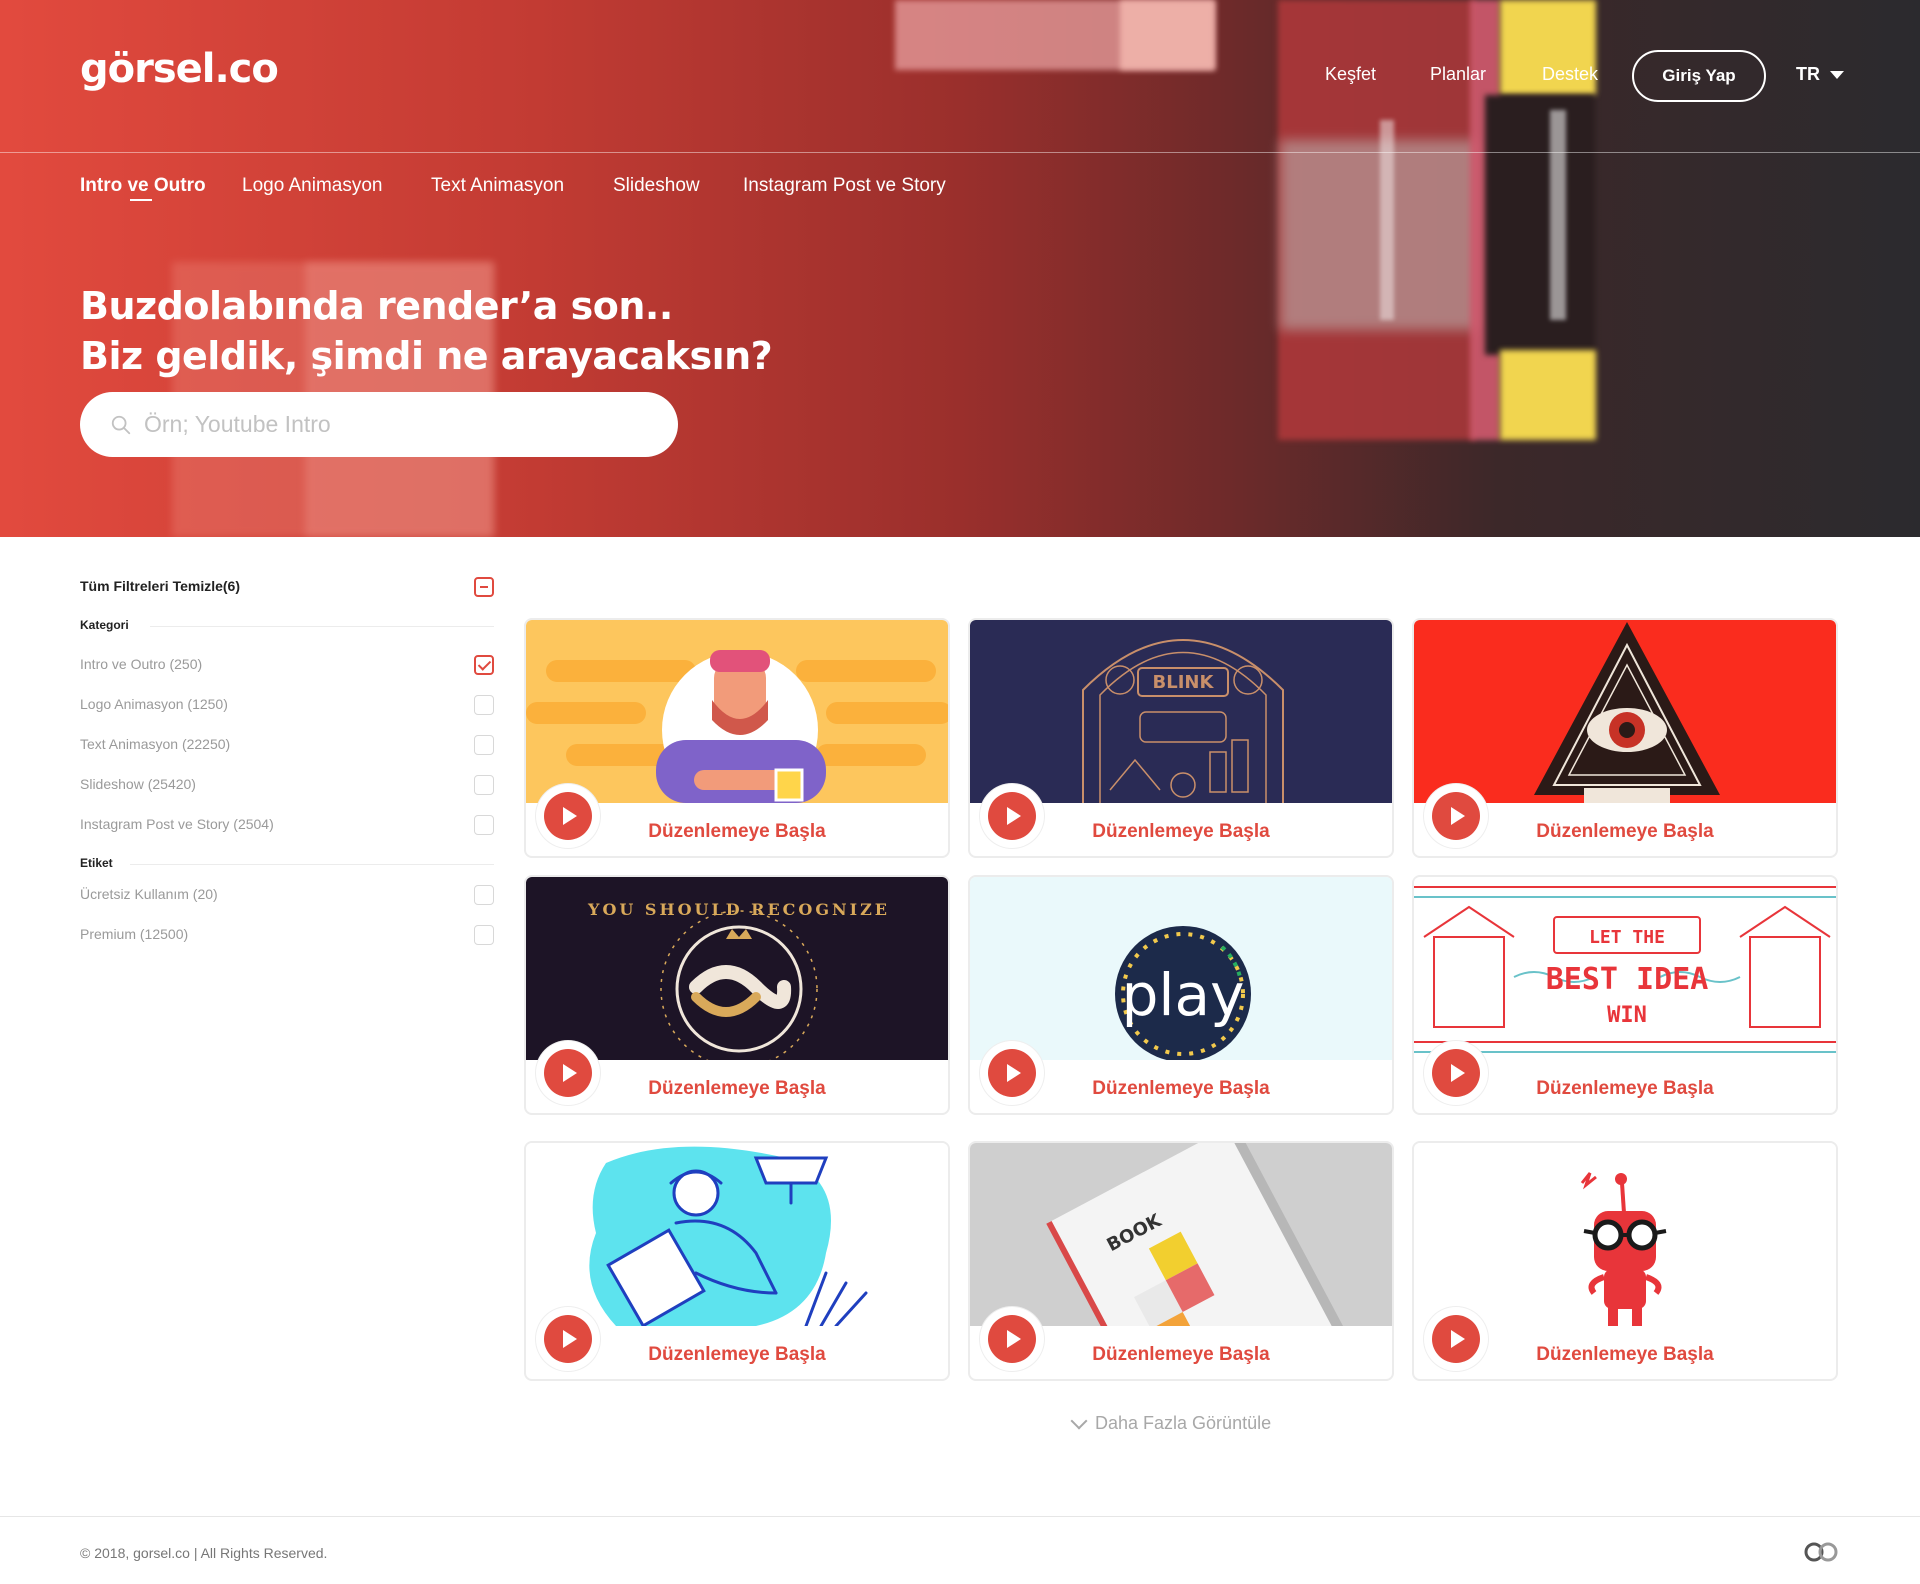  I want to click on filter-group-title: Kategori, so click(104, 625).